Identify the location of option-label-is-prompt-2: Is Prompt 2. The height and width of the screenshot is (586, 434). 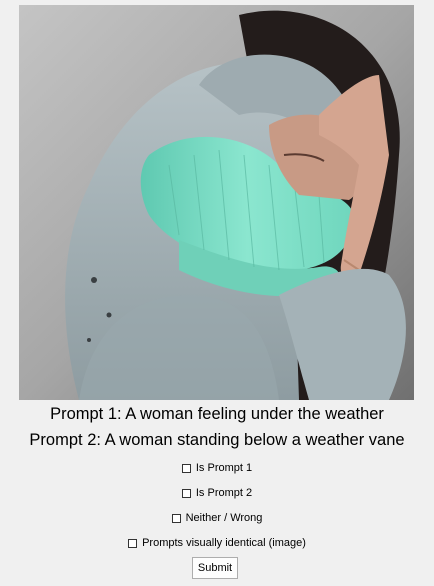
(224, 493).